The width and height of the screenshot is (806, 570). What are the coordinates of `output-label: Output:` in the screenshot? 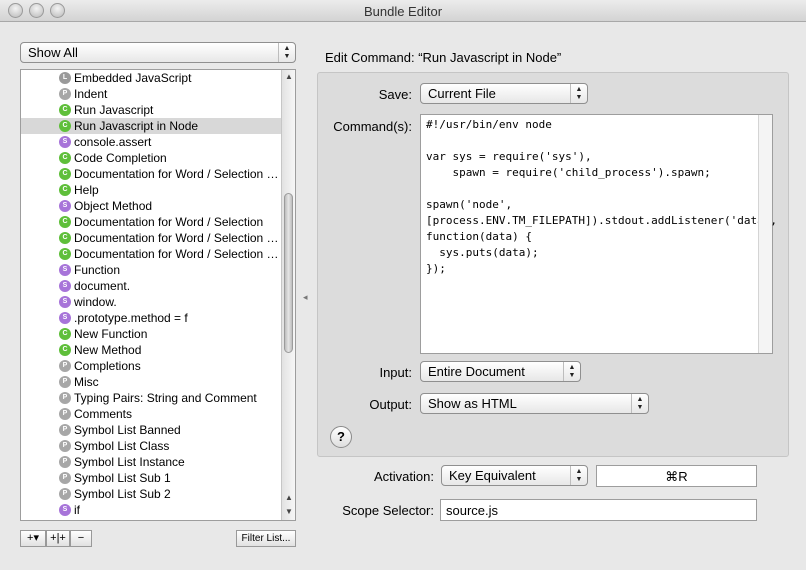 It's located at (390, 404).